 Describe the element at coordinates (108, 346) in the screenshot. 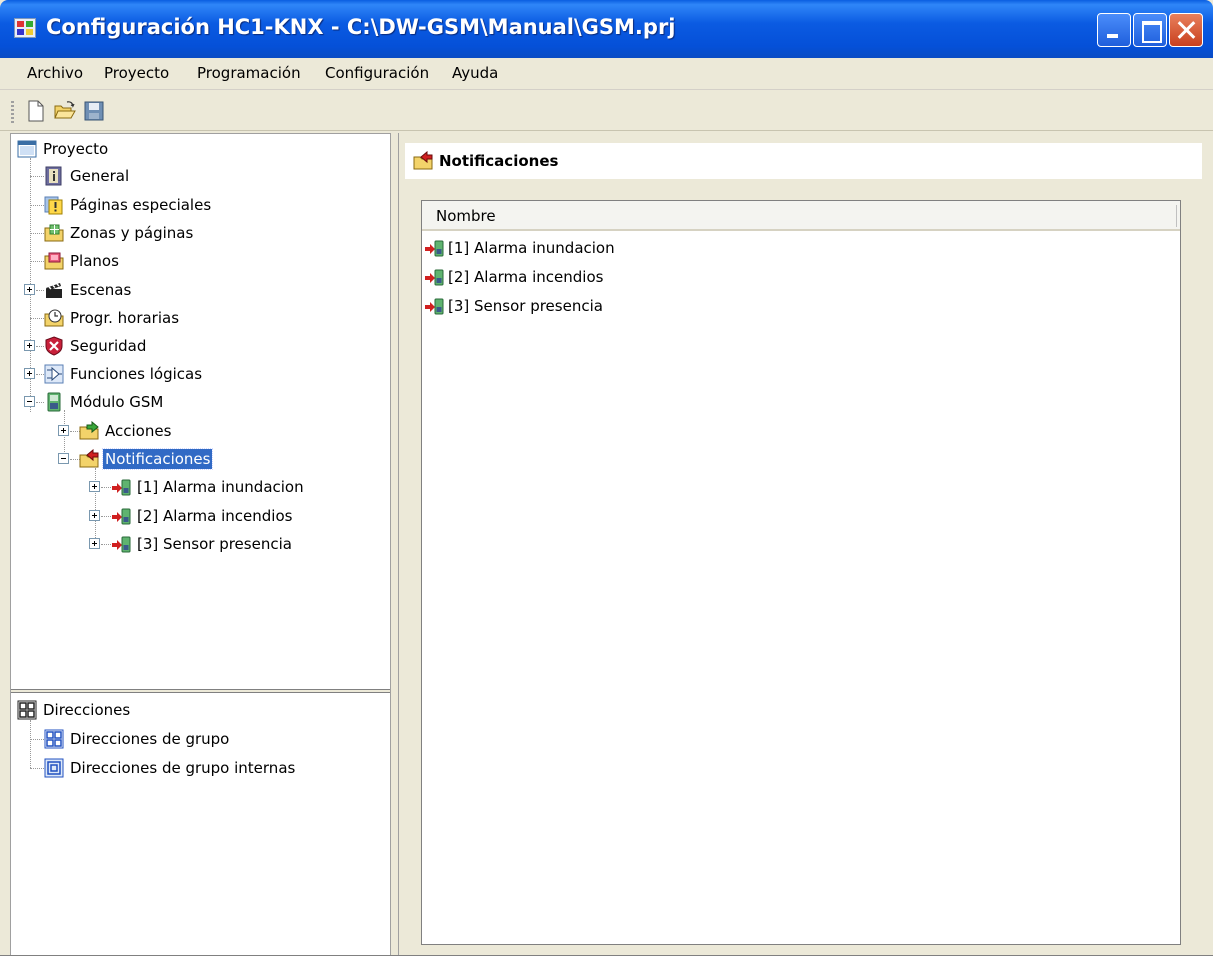

I see `tree-item-label: Seguridad` at that location.